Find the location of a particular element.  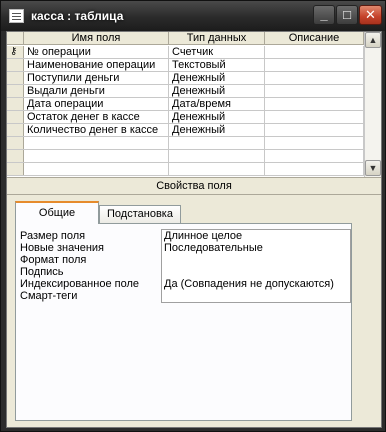

row-selector: ⚷ is located at coordinates (15, 52).